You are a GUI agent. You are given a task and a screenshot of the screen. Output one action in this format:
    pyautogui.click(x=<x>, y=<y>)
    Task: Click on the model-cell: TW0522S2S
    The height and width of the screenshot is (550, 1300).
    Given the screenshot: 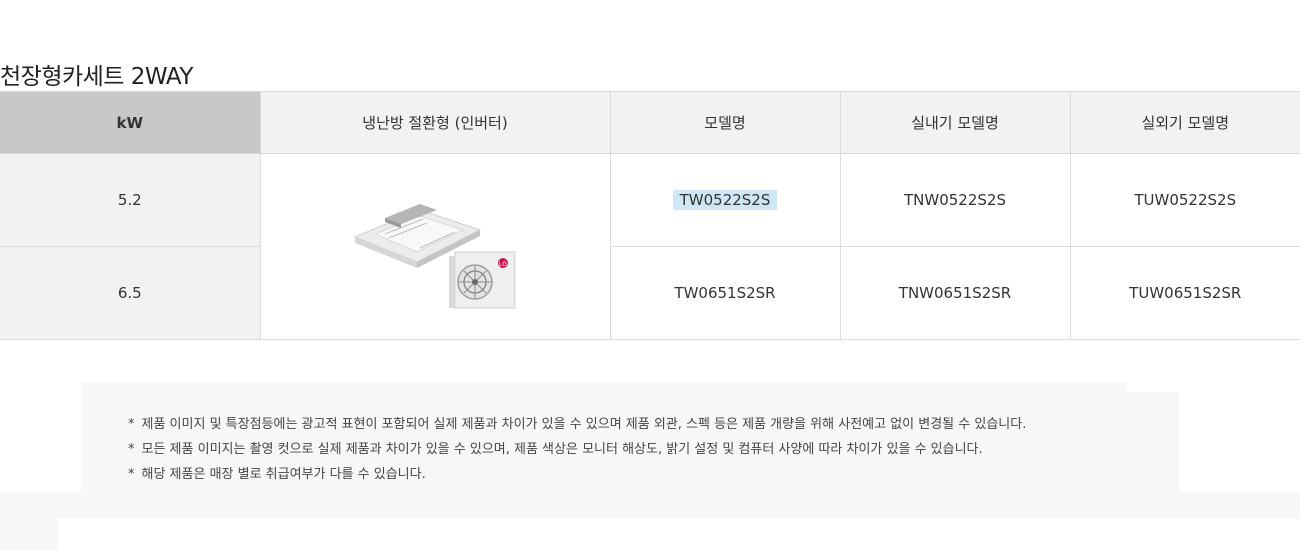 What is the action you would take?
    pyautogui.click(x=724, y=200)
    